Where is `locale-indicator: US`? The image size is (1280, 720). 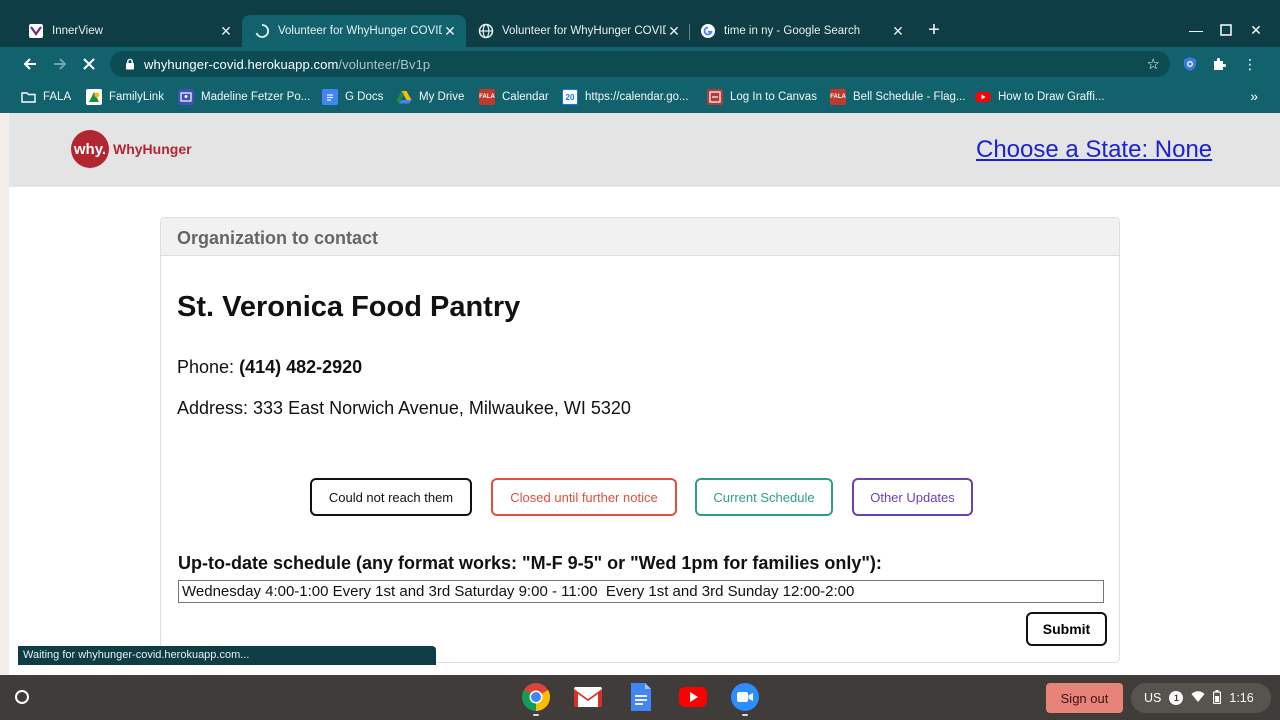 locale-indicator: US is located at coordinates (1153, 698).